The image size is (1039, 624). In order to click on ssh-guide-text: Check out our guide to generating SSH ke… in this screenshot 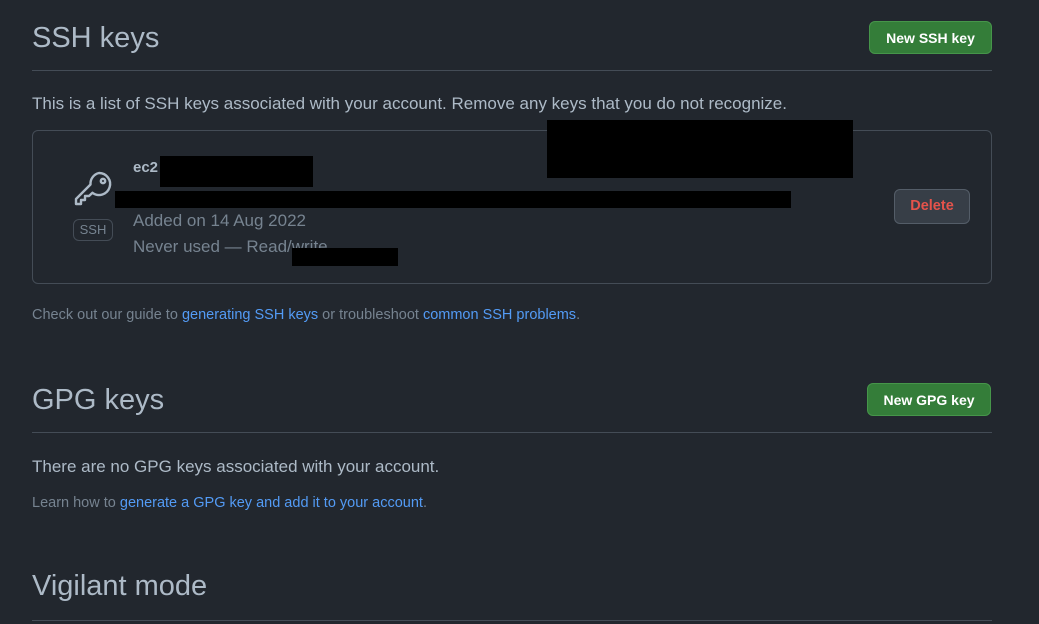, I will do `click(306, 315)`.